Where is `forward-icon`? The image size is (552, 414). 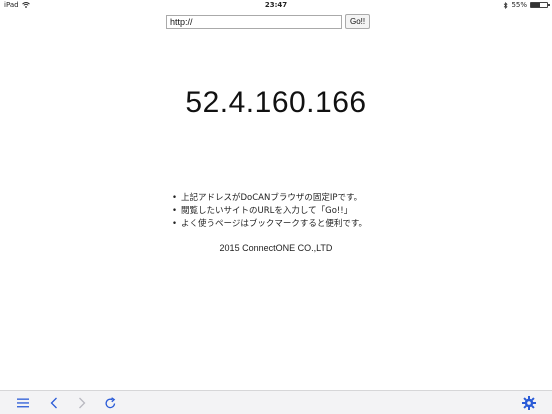
forward-icon is located at coordinates (82, 403).